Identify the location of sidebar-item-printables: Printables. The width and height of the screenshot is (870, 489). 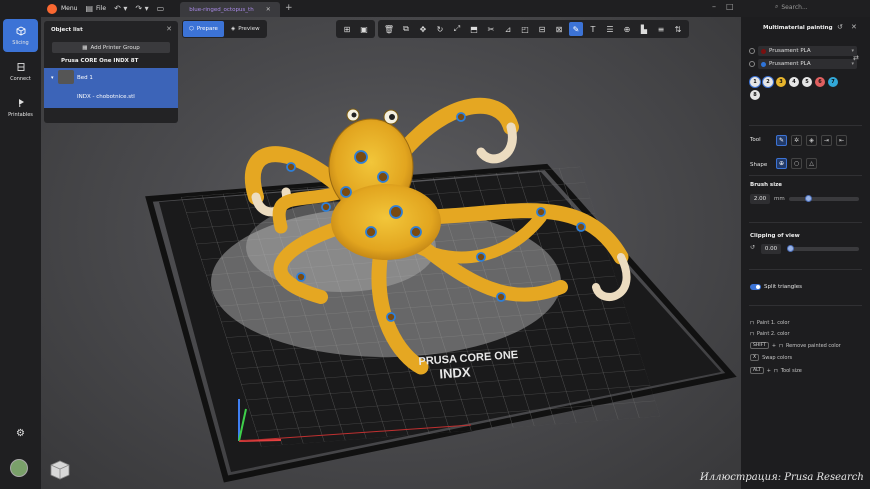
(20, 107).